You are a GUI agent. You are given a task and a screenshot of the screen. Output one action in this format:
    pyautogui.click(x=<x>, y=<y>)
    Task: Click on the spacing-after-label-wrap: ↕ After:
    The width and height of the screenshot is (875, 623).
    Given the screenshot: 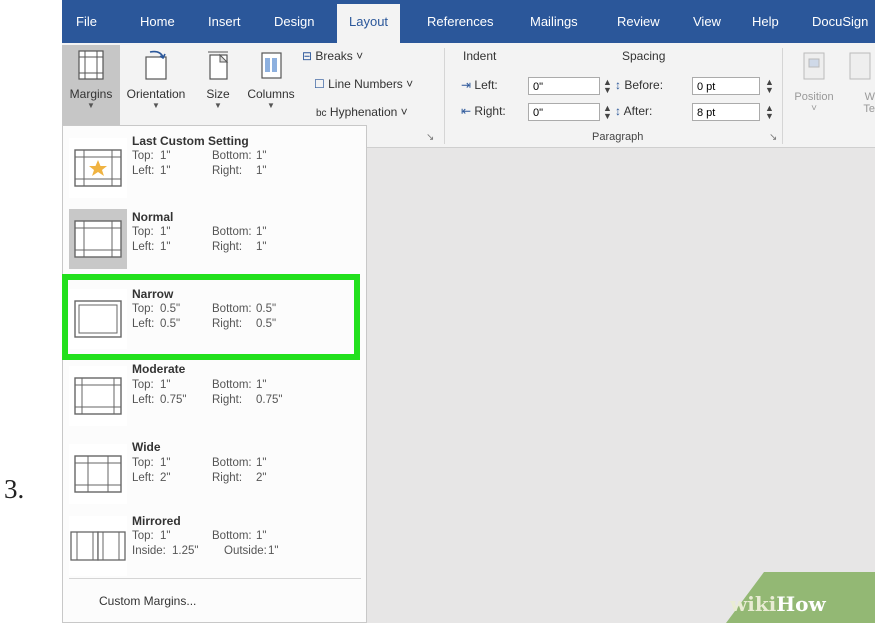 What is the action you would take?
    pyautogui.click(x=633, y=111)
    